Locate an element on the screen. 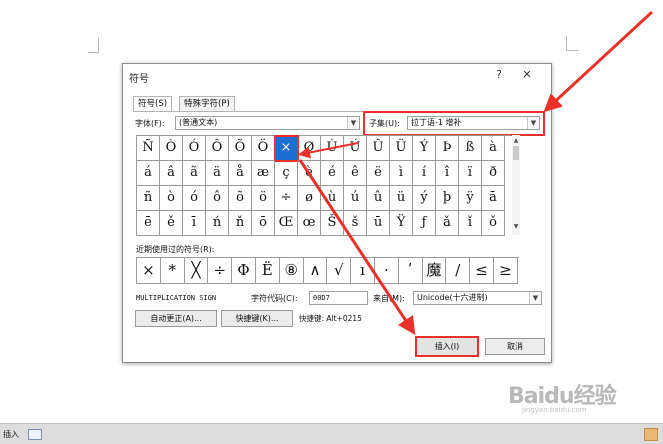  symbol-cell: ï is located at coordinates (470, 173).